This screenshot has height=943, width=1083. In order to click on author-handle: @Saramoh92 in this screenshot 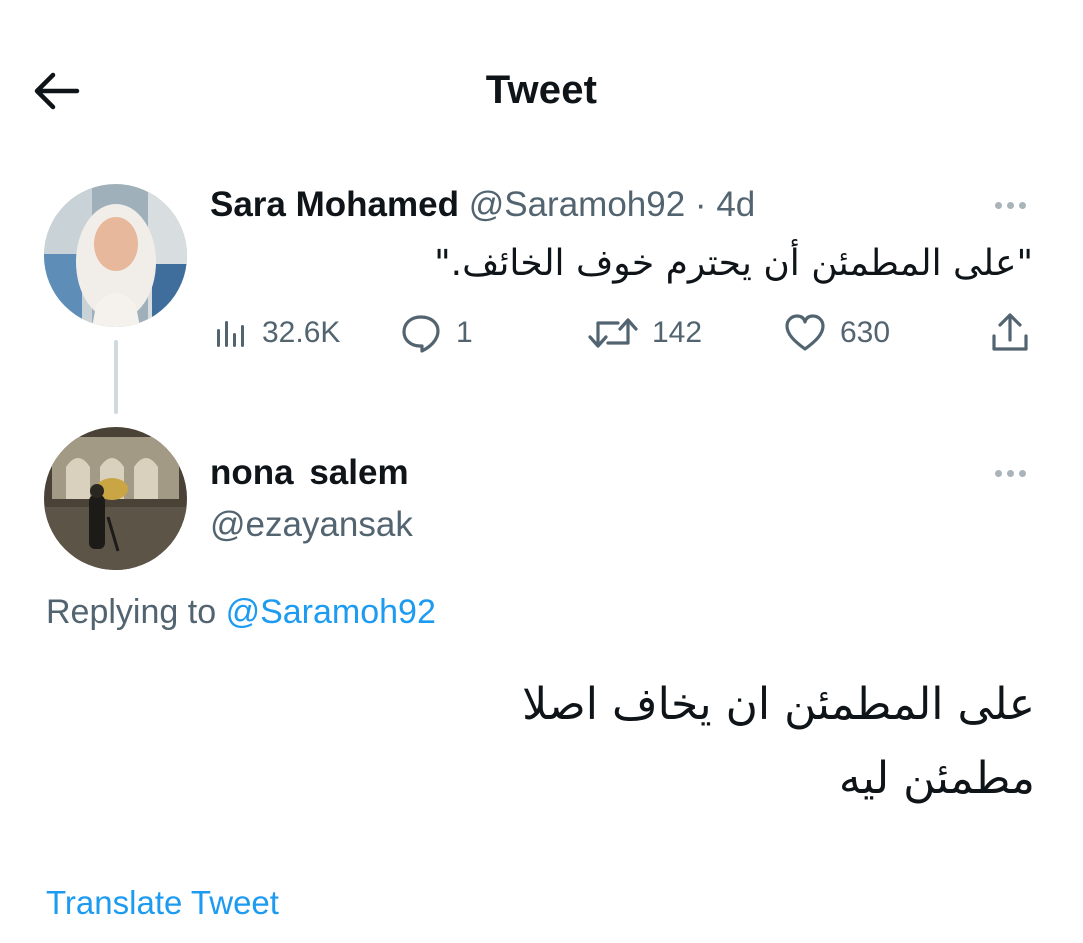, I will do `click(577, 204)`.